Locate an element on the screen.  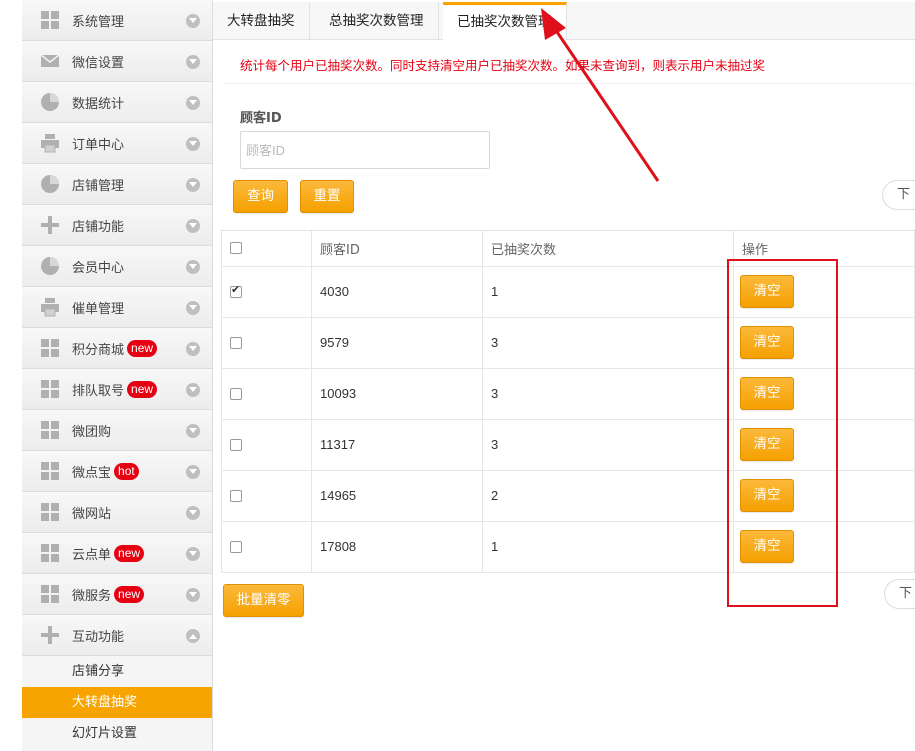
sidebar-item-label: 云点单 is located at coordinates (92, 555).